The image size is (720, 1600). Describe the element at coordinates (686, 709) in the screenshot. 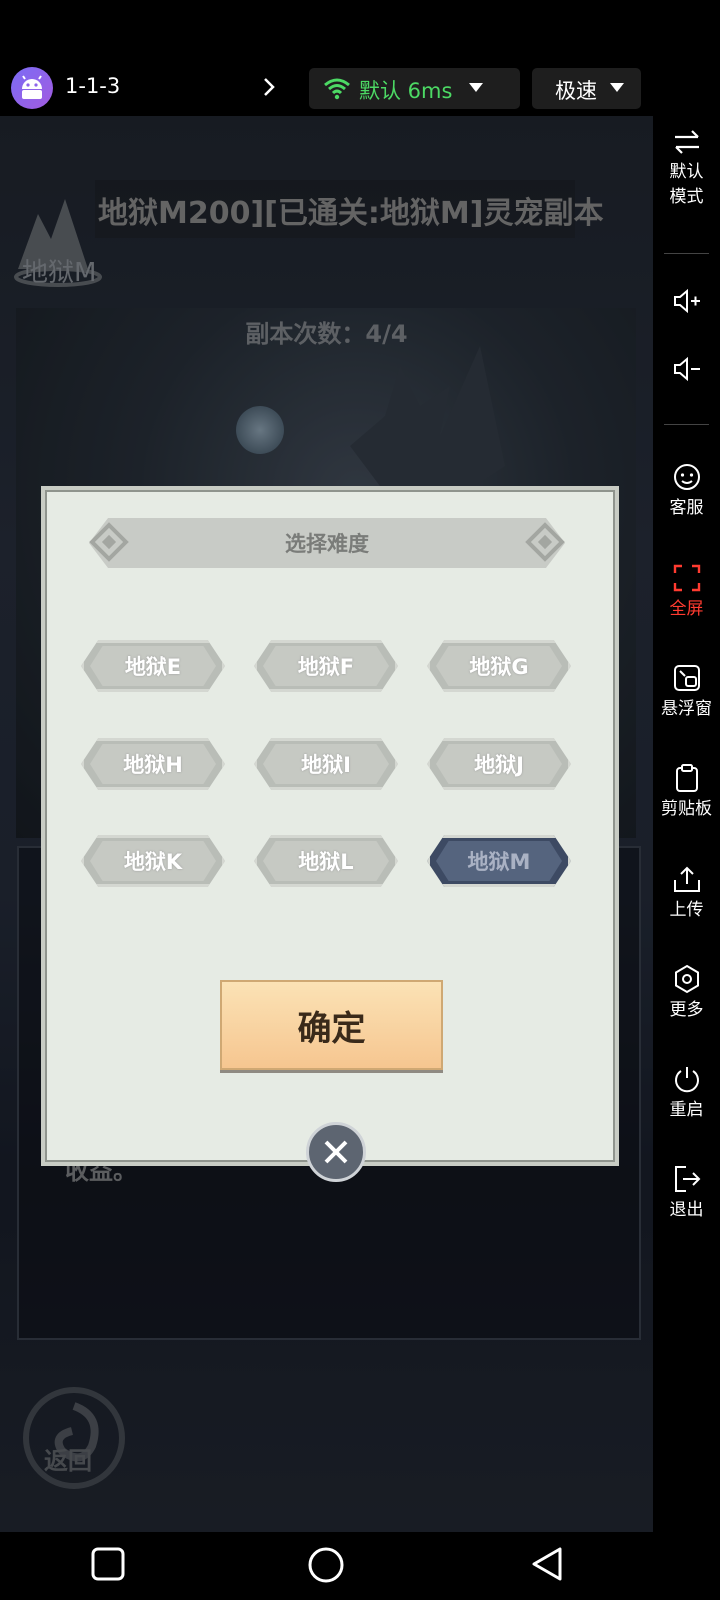

I see `sidebar-item-label: 悬浮窗` at that location.